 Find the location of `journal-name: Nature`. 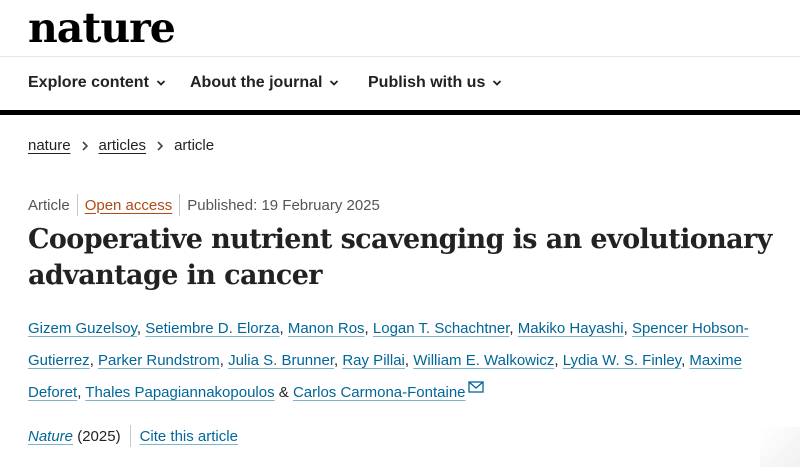

journal-name: Nature is located at coordinates (51, 436).